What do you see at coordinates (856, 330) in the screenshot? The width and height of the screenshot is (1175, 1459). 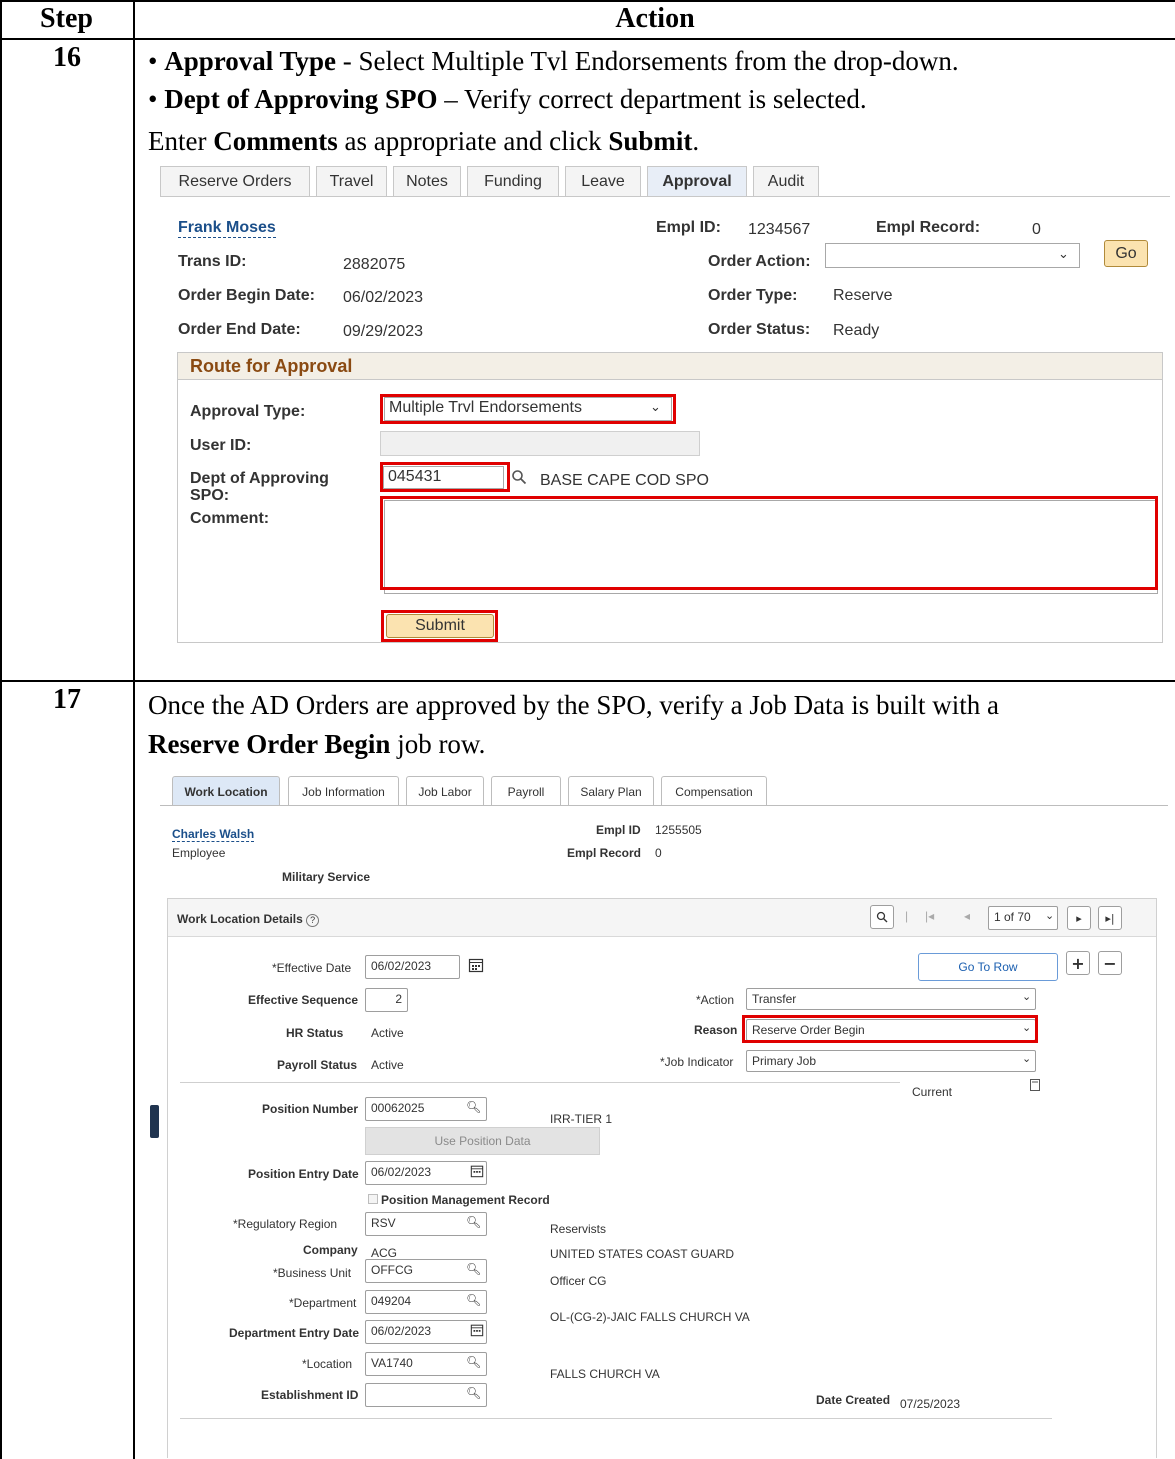 I see `order-status-value: Ready` at bounding box center [856, 330].